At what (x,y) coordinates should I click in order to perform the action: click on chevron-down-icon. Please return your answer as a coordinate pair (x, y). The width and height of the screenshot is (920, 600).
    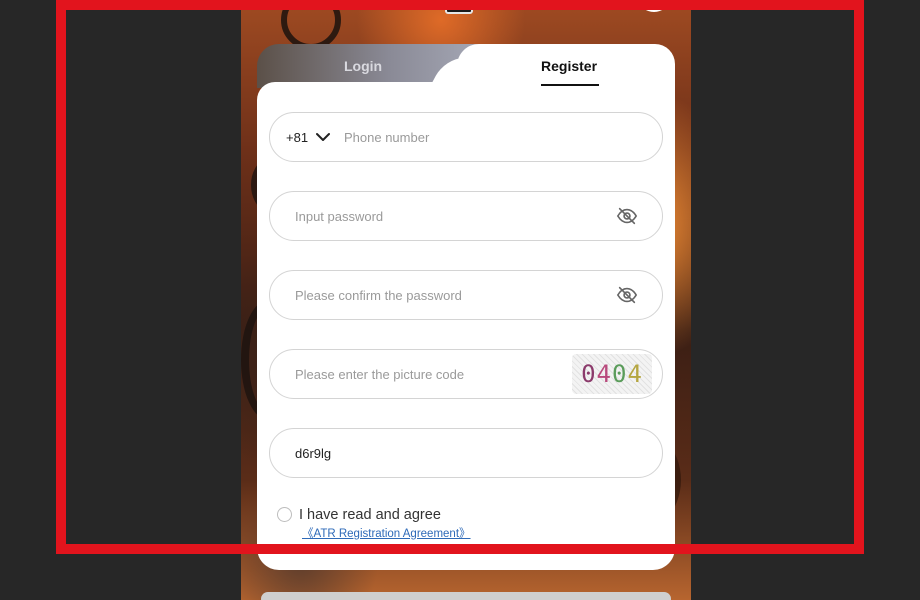
    Looking at the image, I should click on (323, 137).